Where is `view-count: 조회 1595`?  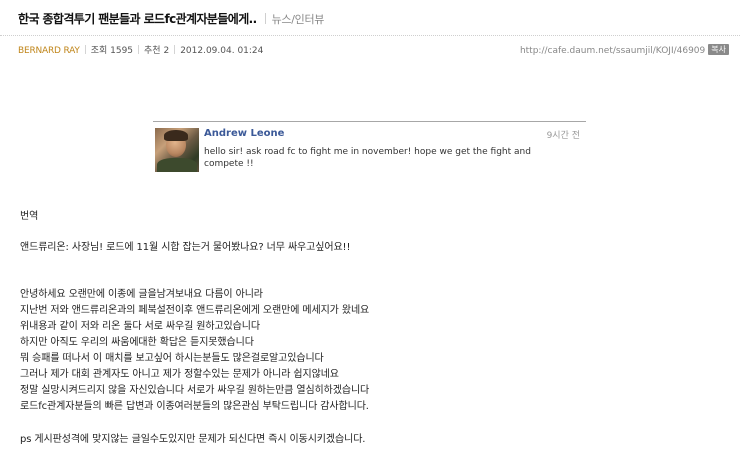
view-count: 조회 1595 is located at coordinates (112, 51).